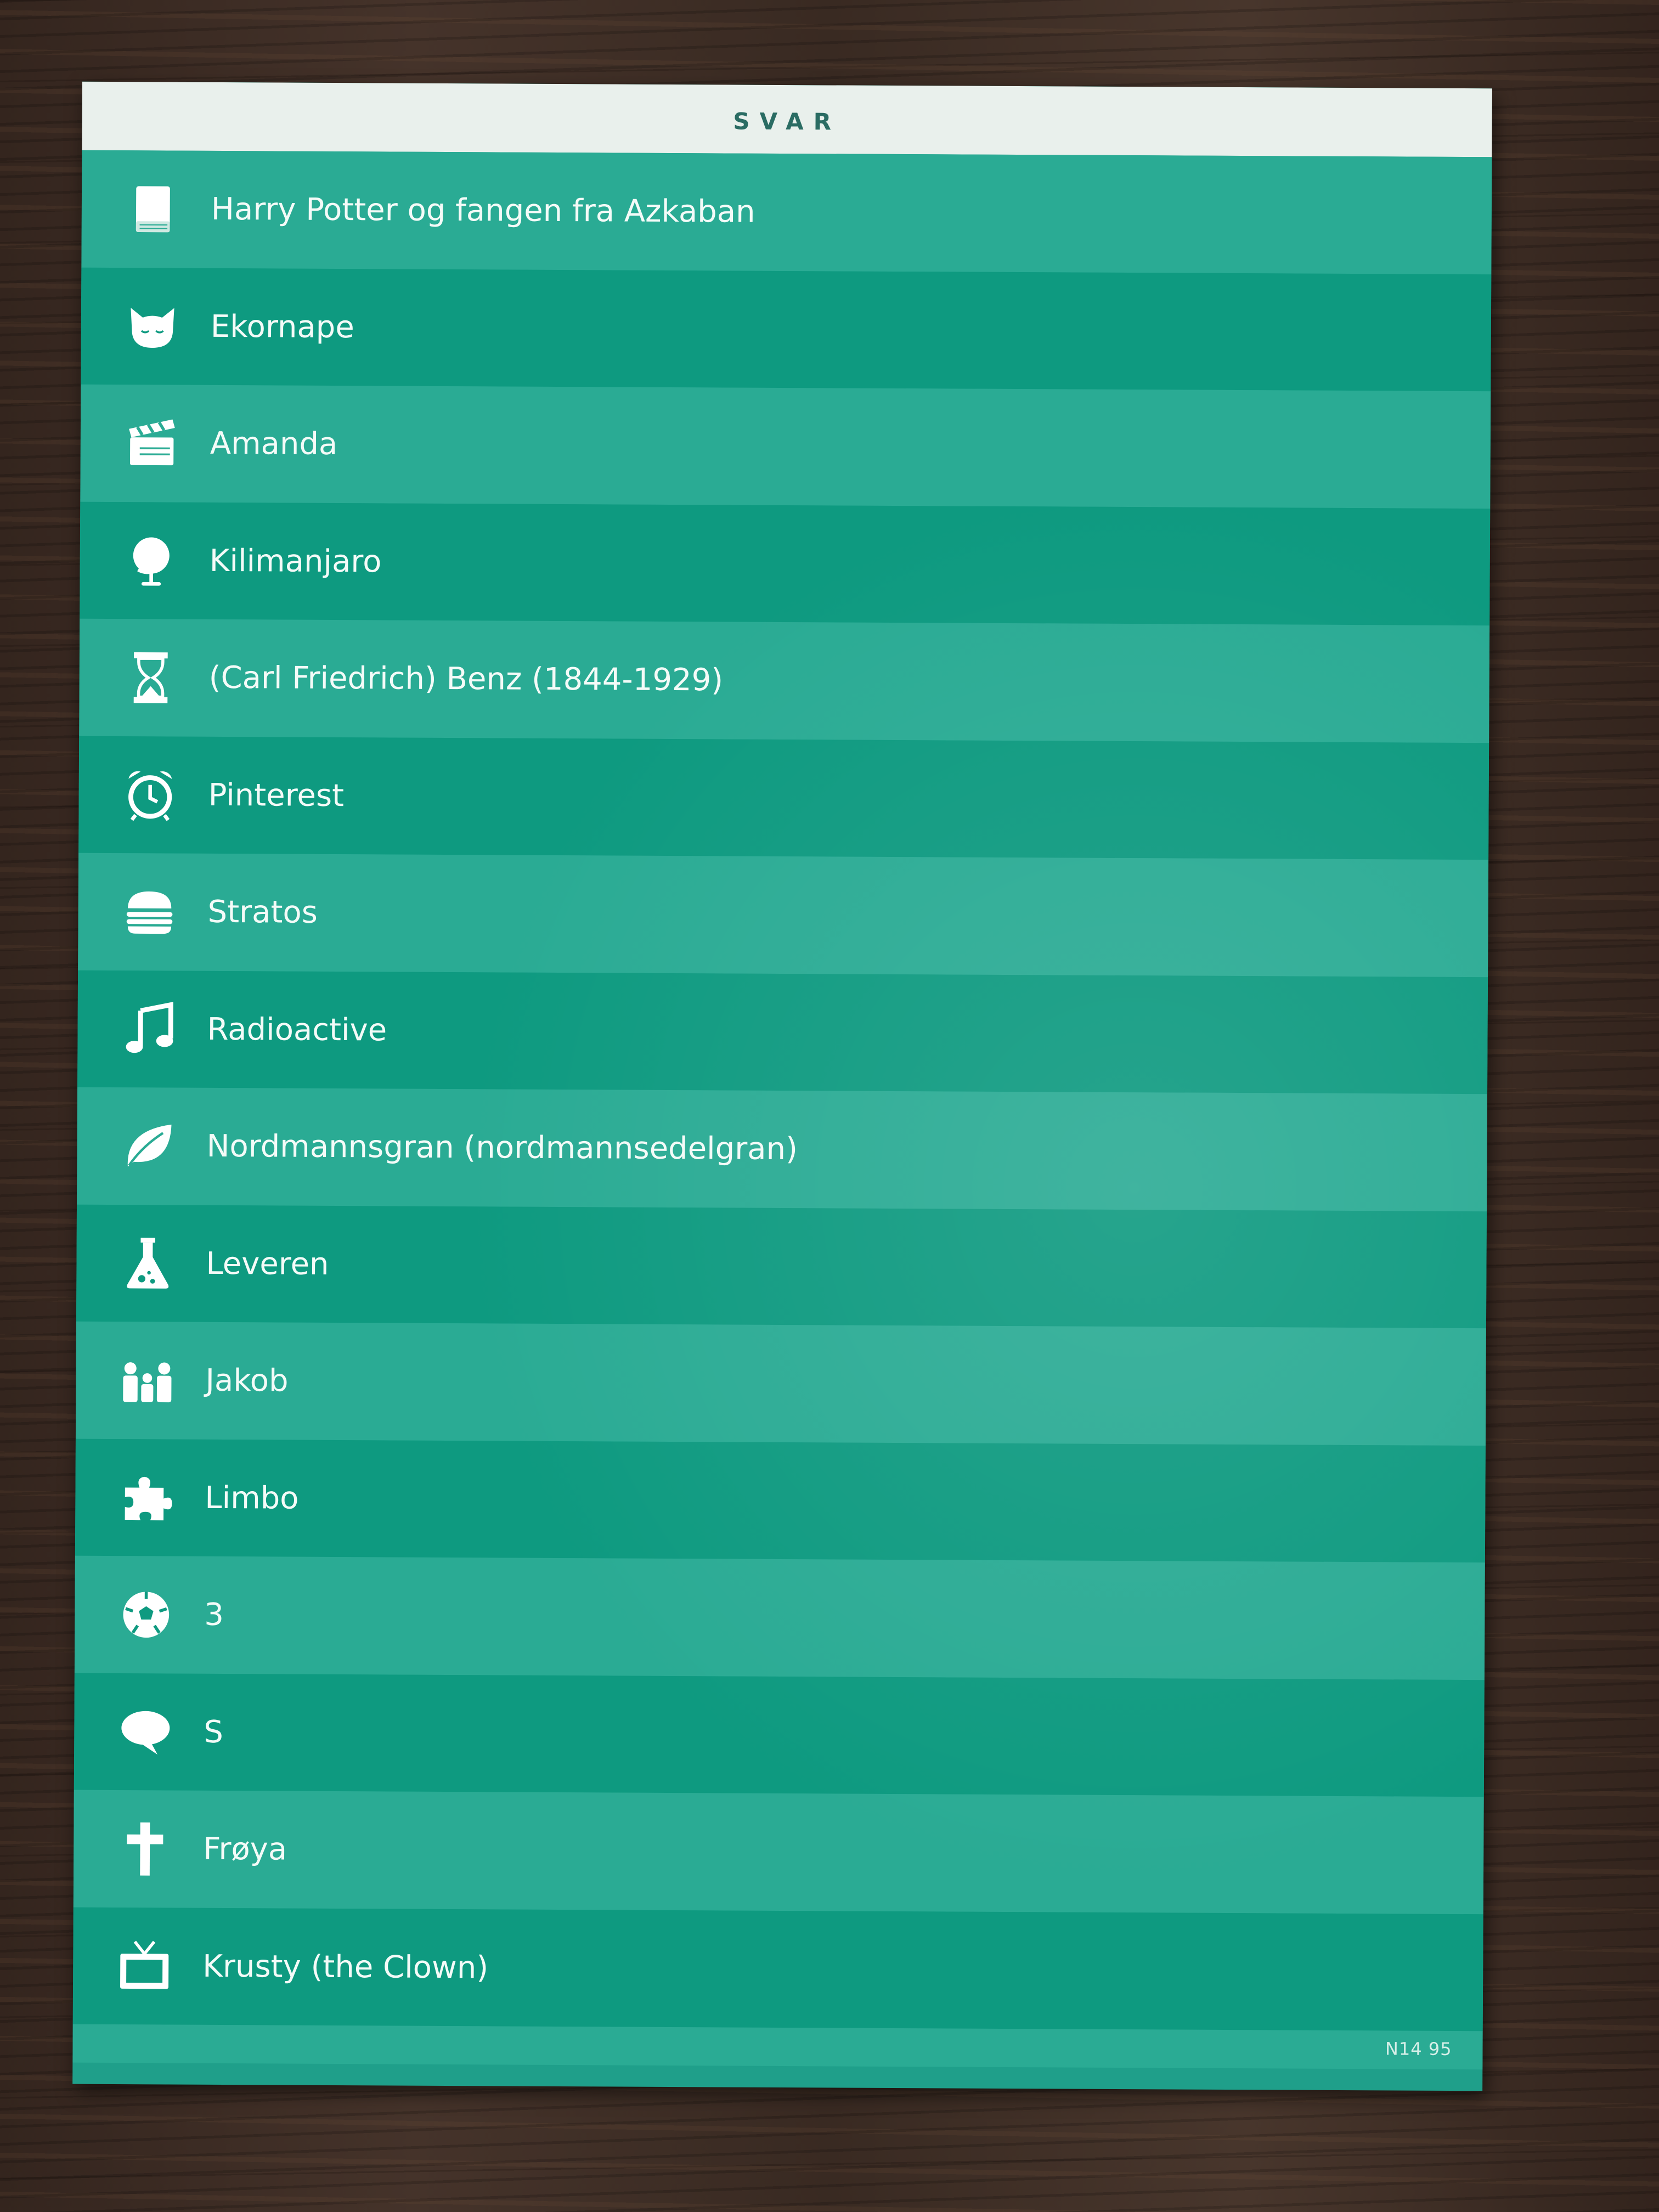  What do you see at coordinates (785, 447) in the screenshot?
I see `answer-row: Amanda` at bounding box center [785, 447].